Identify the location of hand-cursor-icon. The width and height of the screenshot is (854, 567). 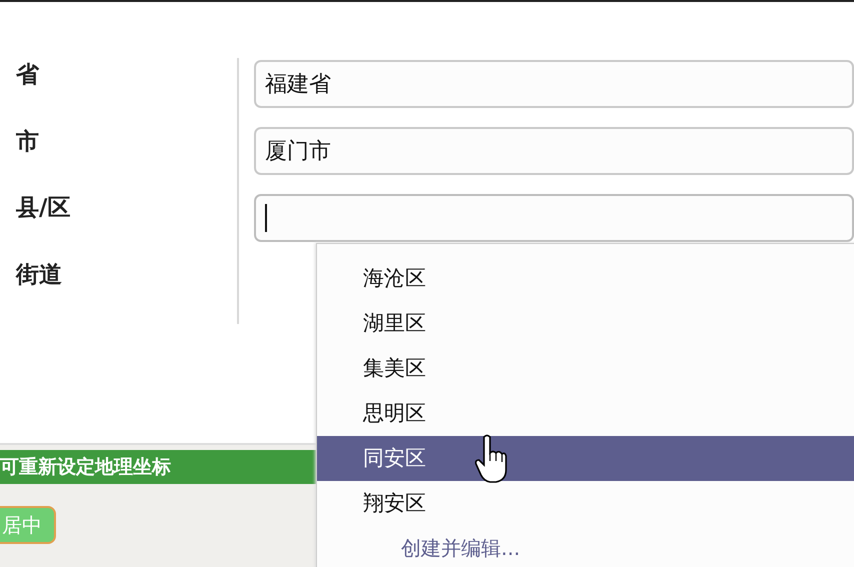
(491, 459).